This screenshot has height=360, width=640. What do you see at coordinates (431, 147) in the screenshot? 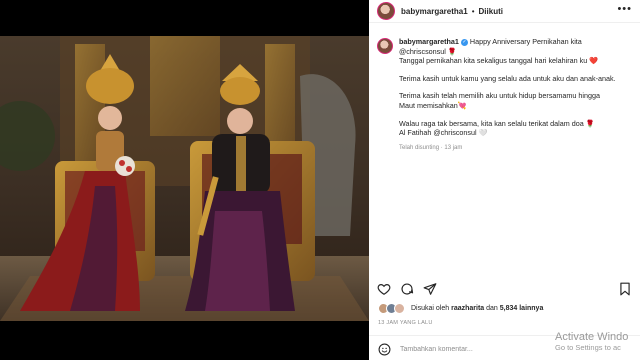
I see `edited-timestamp: Telah disunting · 13 jam` at bounding box center [431, 147].